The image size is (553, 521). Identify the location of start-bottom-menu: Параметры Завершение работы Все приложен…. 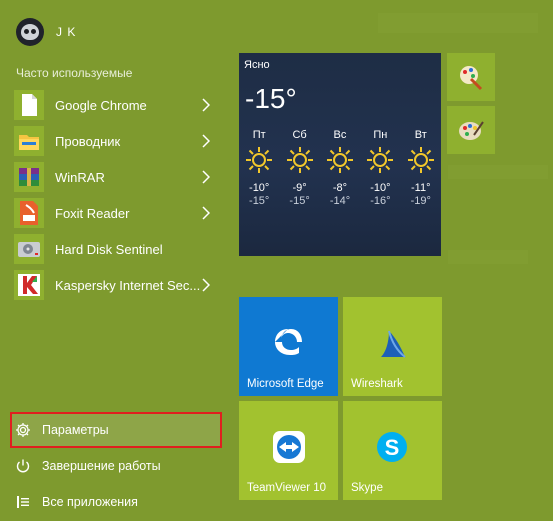
(116, 466).